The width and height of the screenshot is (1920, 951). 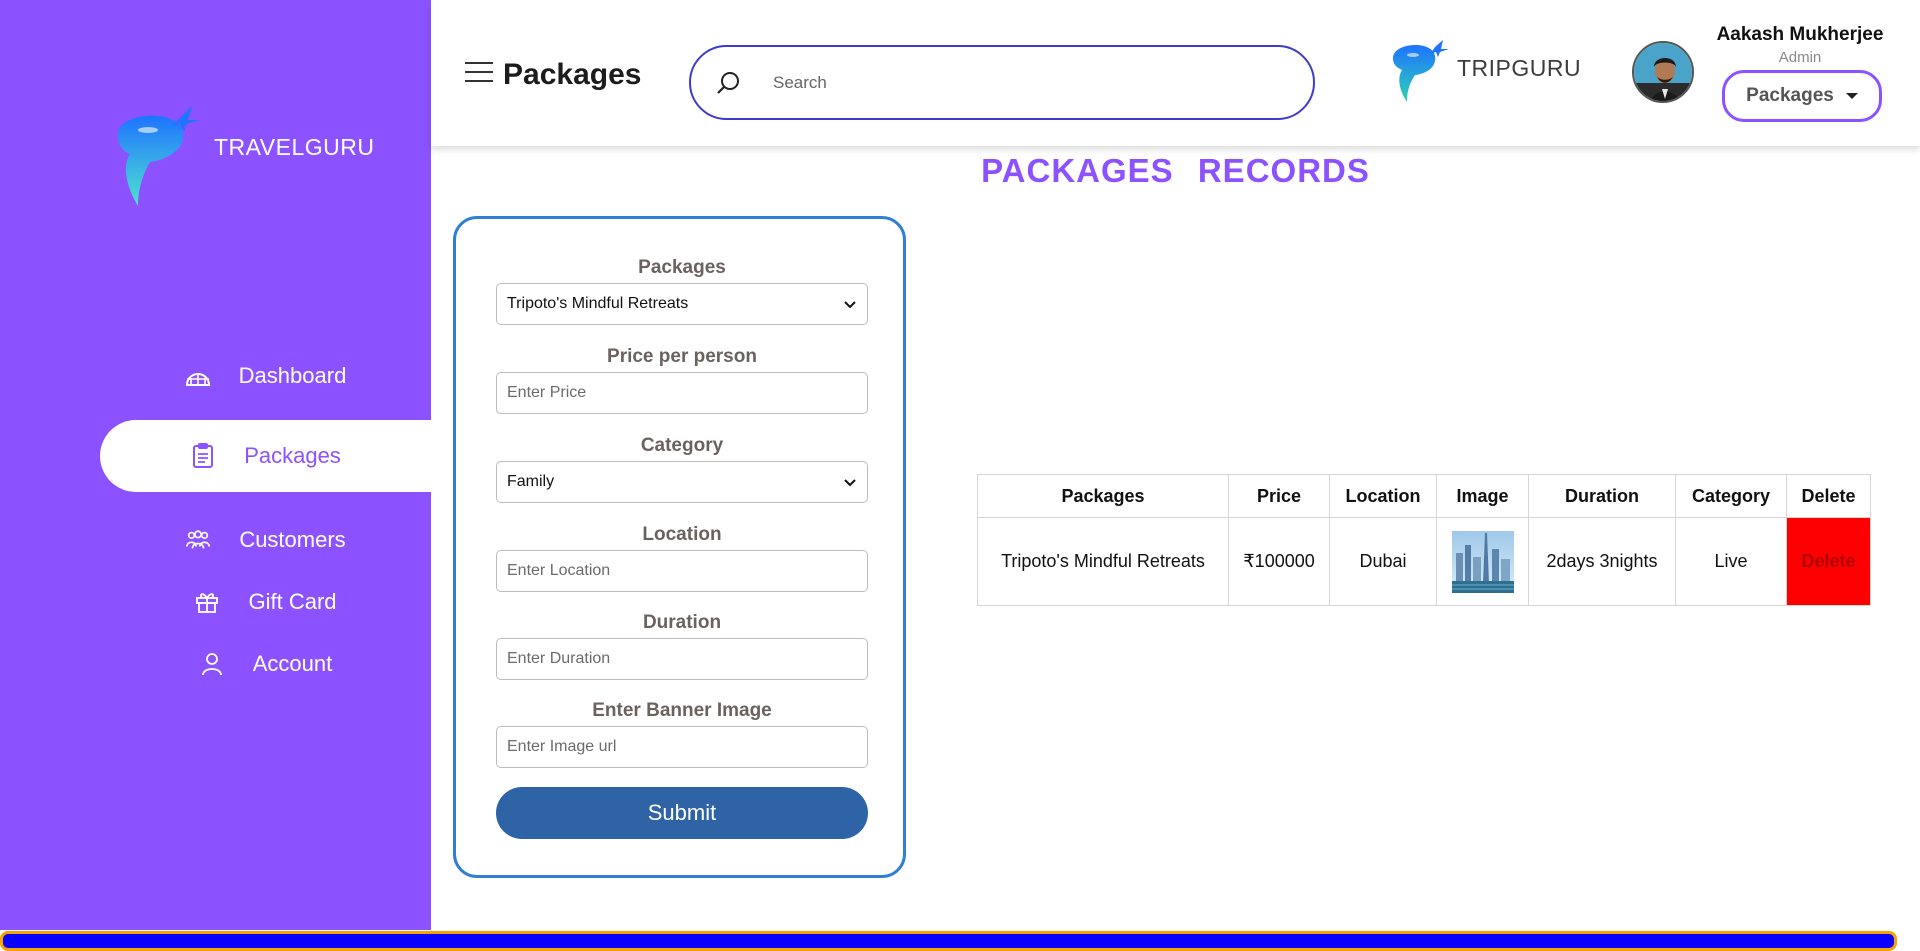 I want to click on price-input, so click(x=682, y=393).